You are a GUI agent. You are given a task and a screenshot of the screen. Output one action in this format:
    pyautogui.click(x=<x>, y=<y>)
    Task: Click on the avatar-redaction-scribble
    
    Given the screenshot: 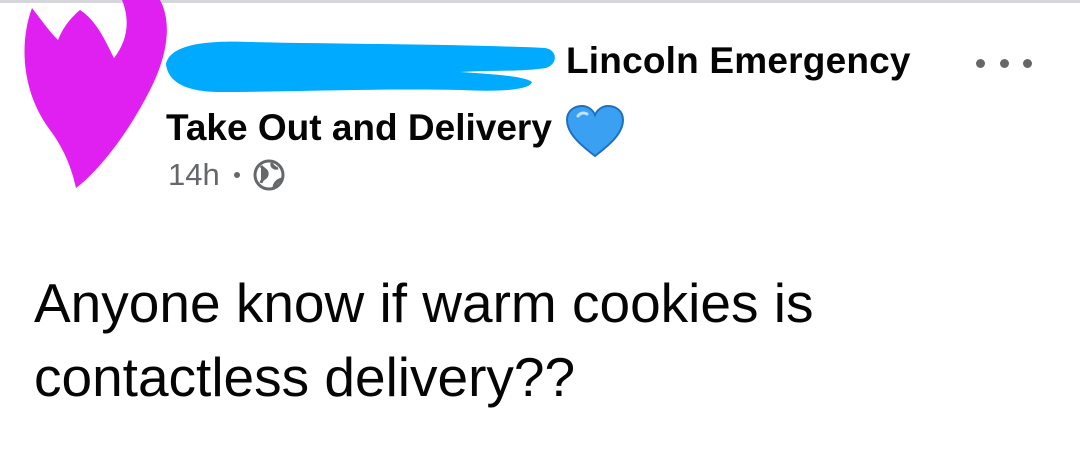 What is the action you would take?
    pyautogui.click(x=95, y=94)
    